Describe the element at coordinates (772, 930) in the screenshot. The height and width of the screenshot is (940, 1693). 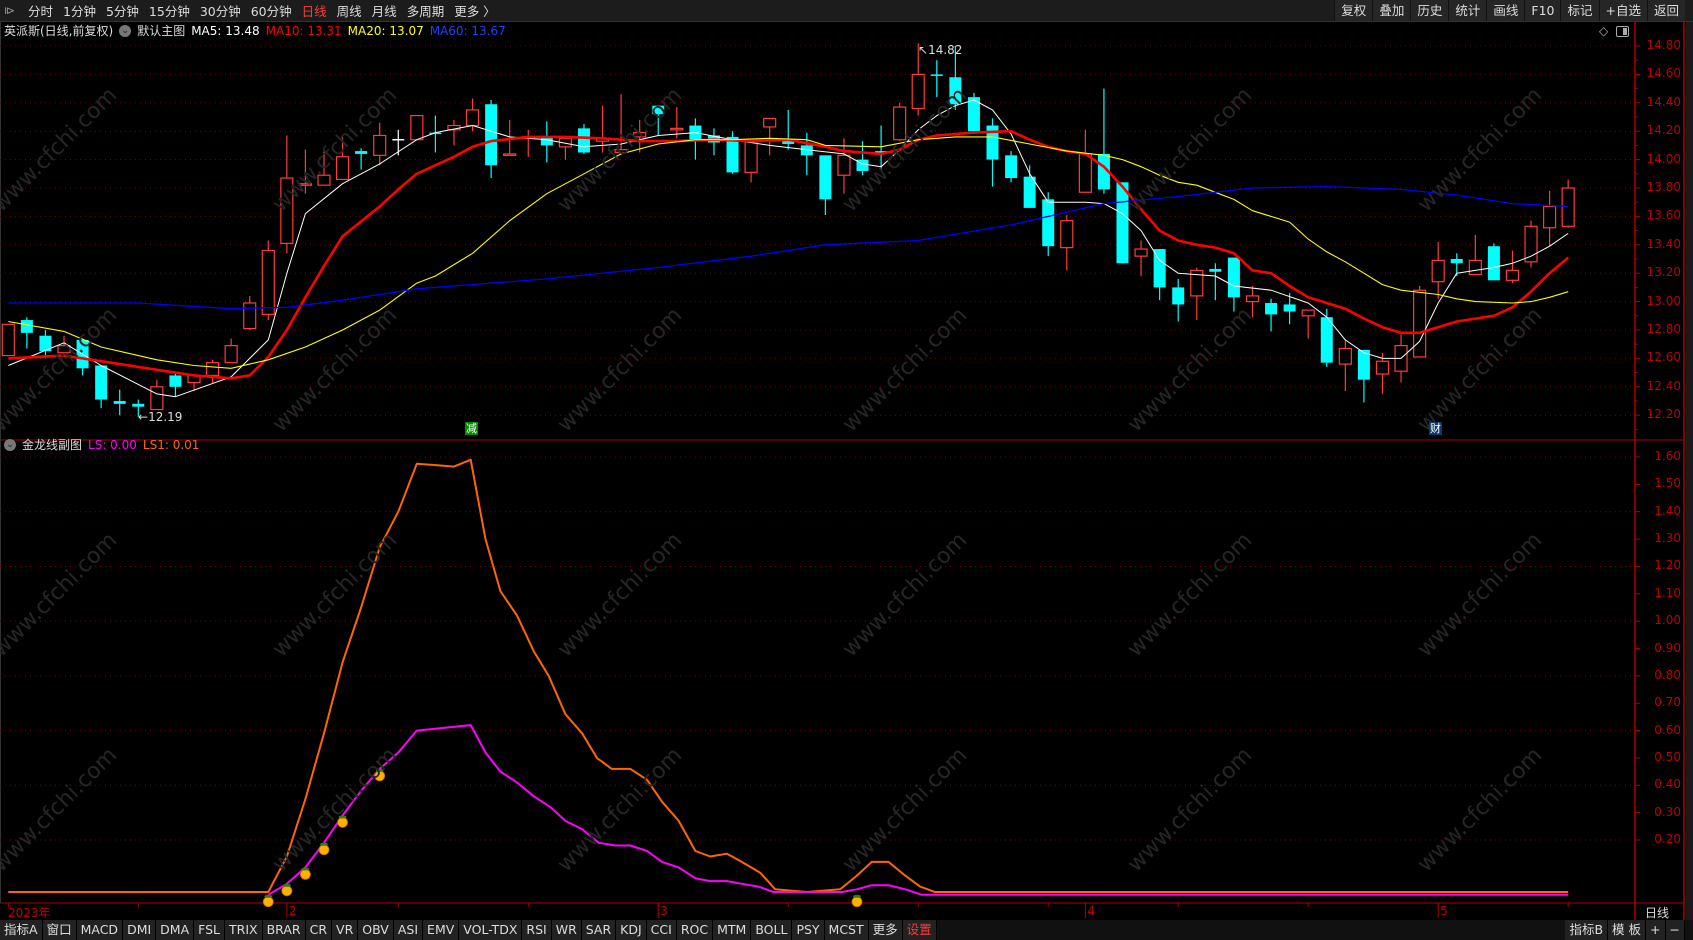
I see `indicator-tab-21: BOLL` at that location.